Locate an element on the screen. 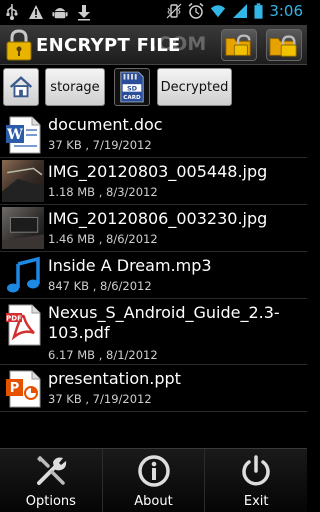 The height and width of the screenshot is (512, 320). bottom-menu: Options About Exit is located at coordinates (153, 480).